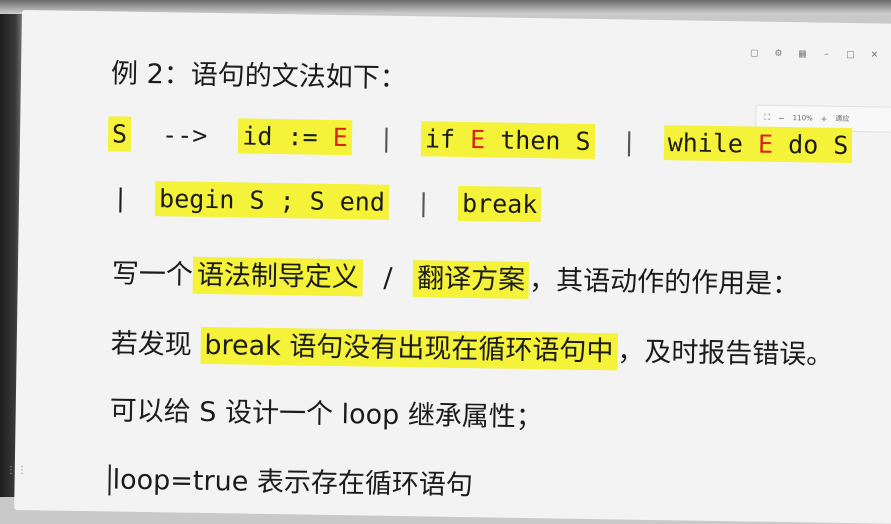 This screenshot has width=891, height=524. I want to click on minimize-icon: –, so click(826, 55).